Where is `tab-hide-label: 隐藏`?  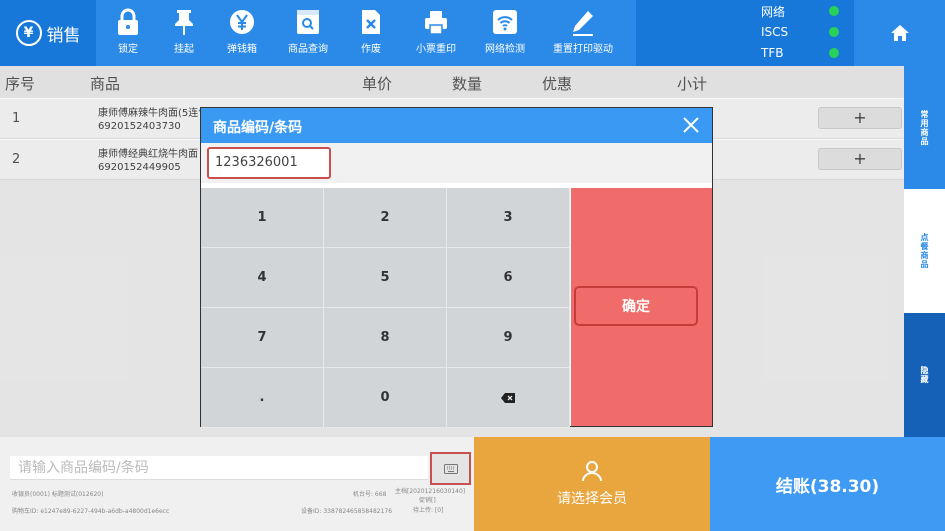 tab-hide-label: 隐藏 is located at coordinates (924, 375).